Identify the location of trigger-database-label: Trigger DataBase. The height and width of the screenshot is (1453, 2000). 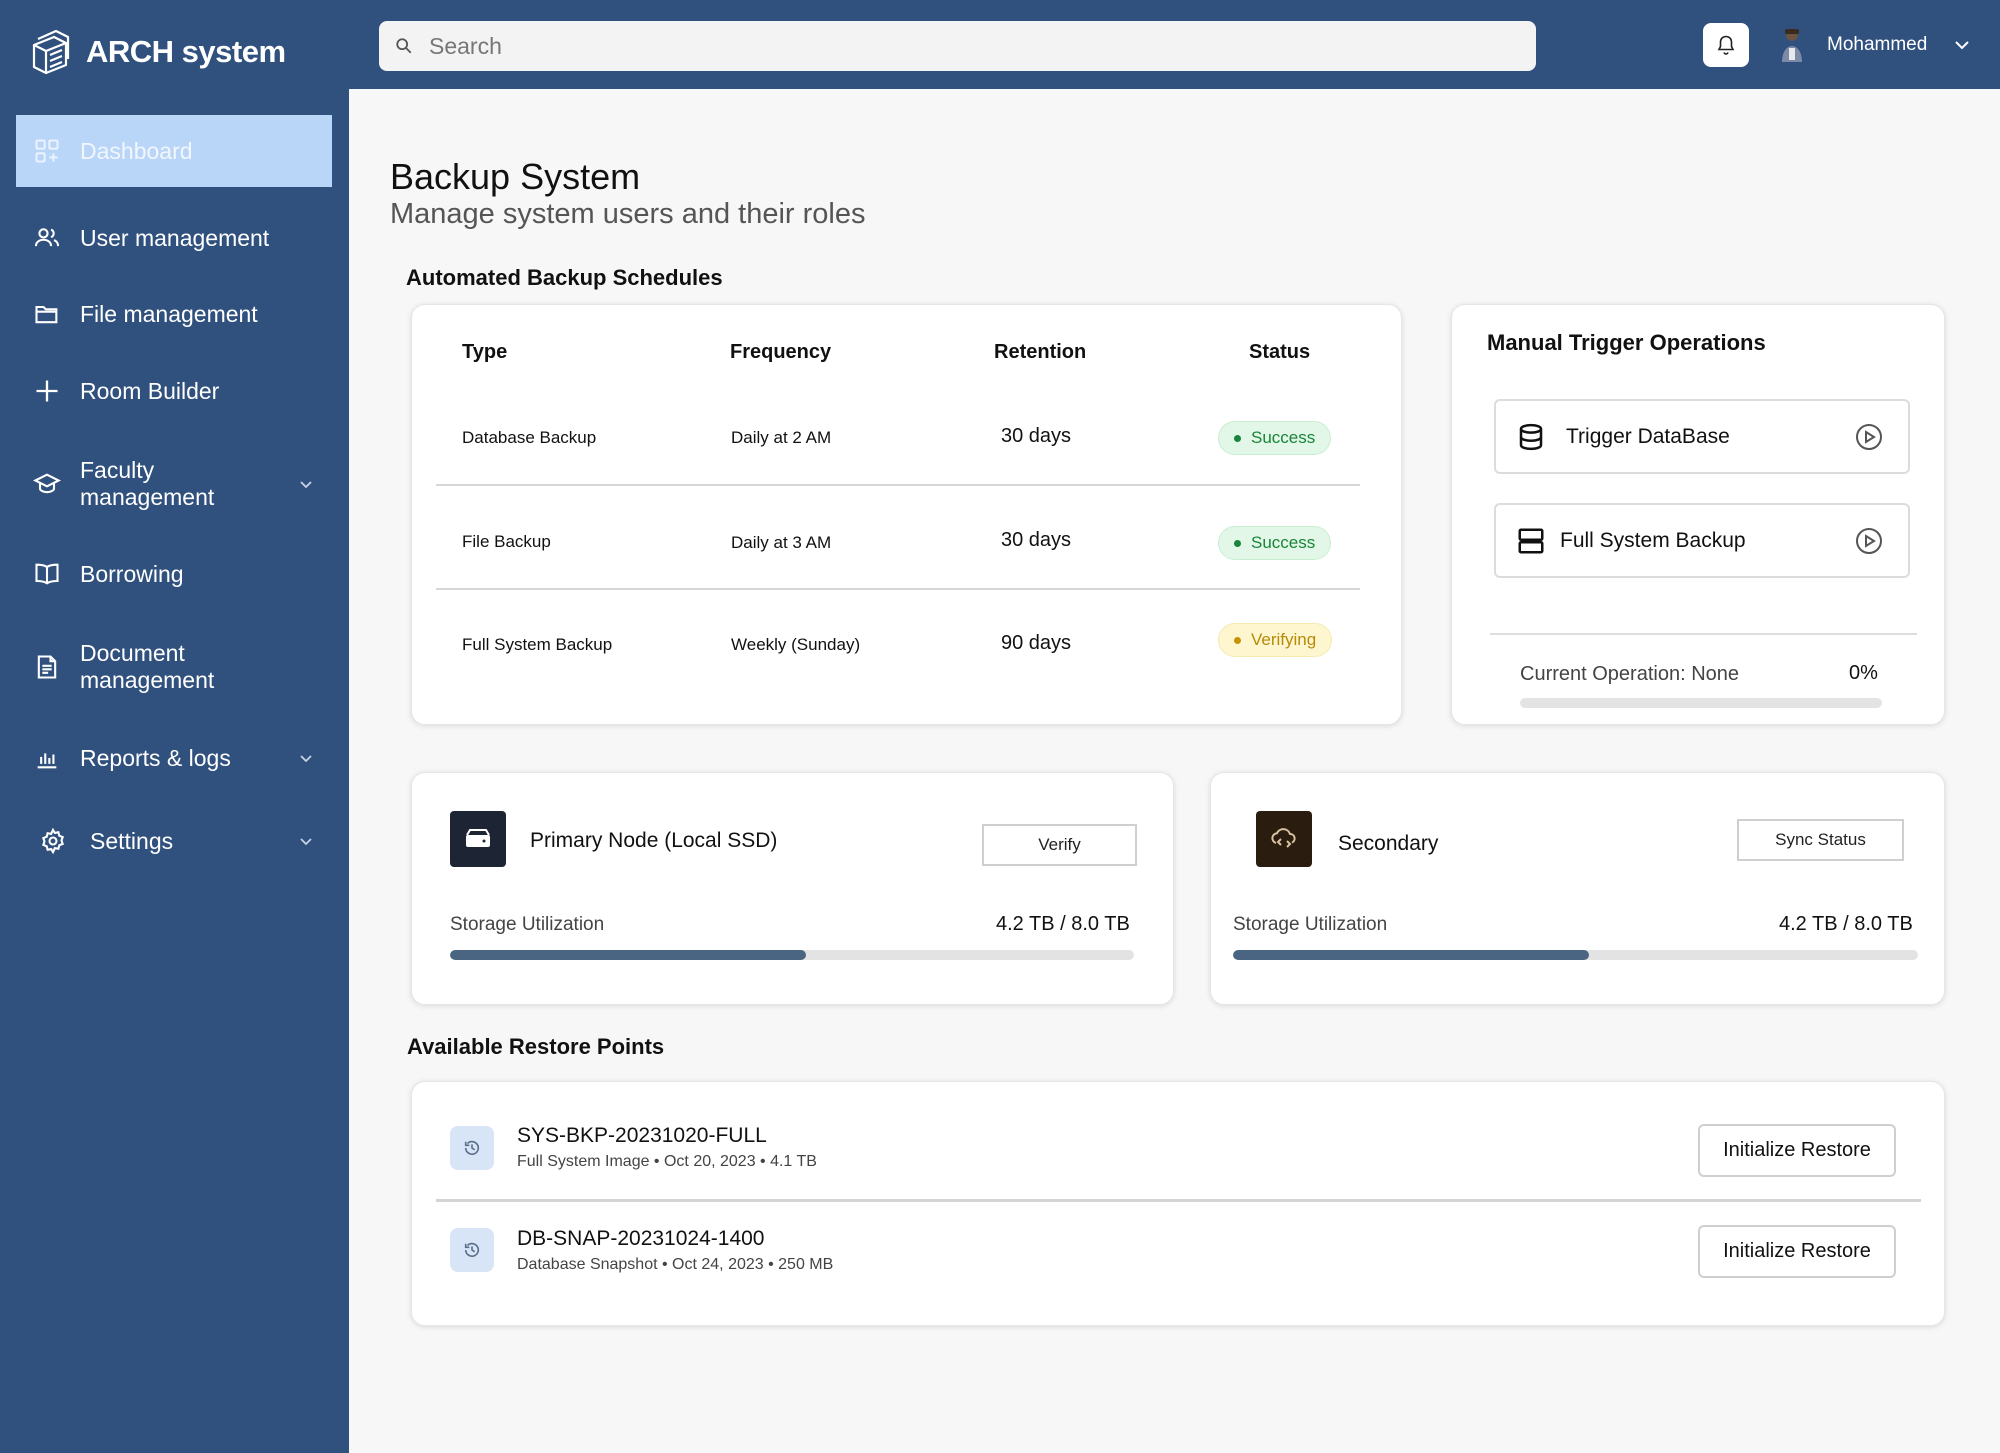
(1648, 436).